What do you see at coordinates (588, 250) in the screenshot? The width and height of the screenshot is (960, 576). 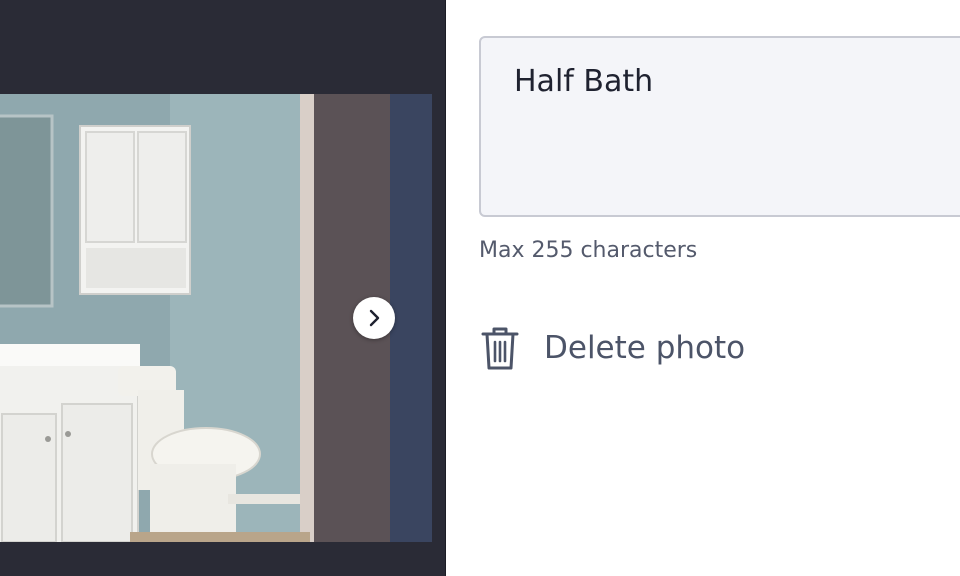 I see `caption-hint: Max 255 characters` at bounding box center [588, 250].